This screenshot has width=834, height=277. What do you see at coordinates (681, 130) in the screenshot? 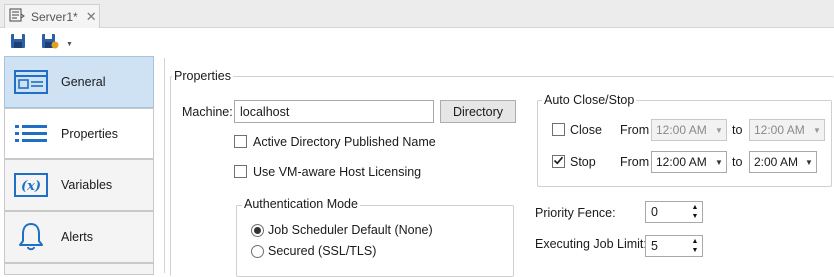
I see `close-from-value: 12:00 AM` at bounding box center [681, 130].